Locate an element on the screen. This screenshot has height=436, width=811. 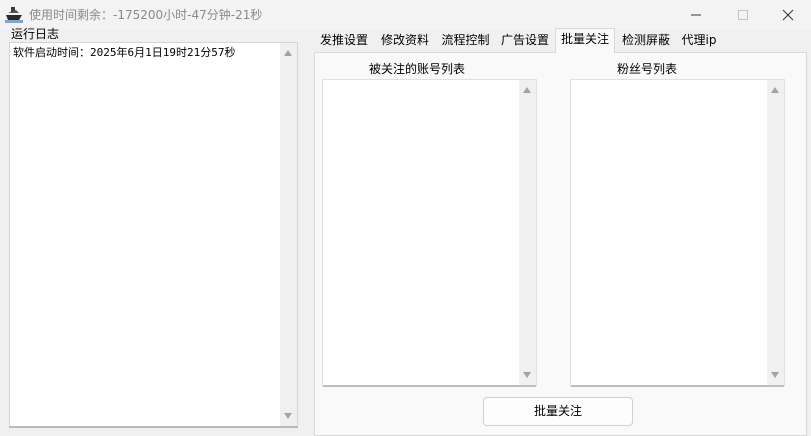
maximize-button is located at coordinates (743, 15).